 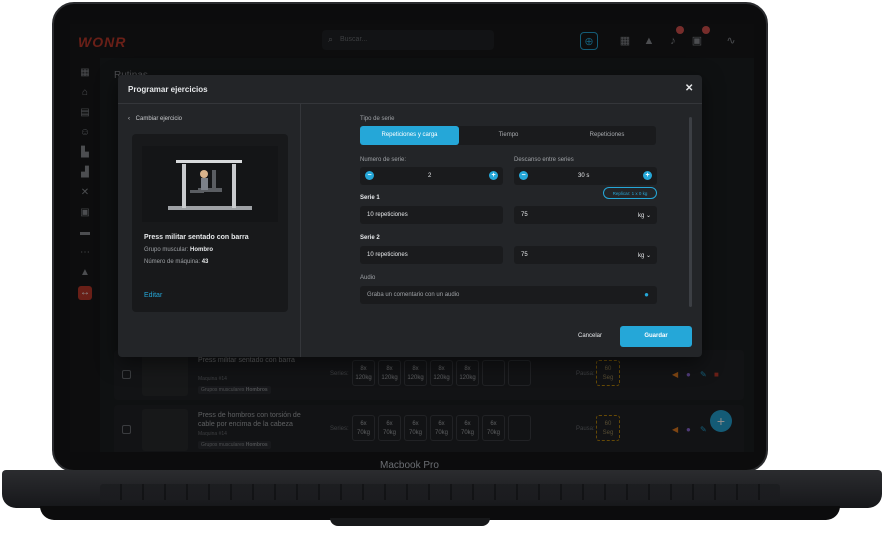 What do you see at coordinates (377, 119) in the screenshot?
I see `series-type-label: Tipo de serie` at bounding box center [377, 119].